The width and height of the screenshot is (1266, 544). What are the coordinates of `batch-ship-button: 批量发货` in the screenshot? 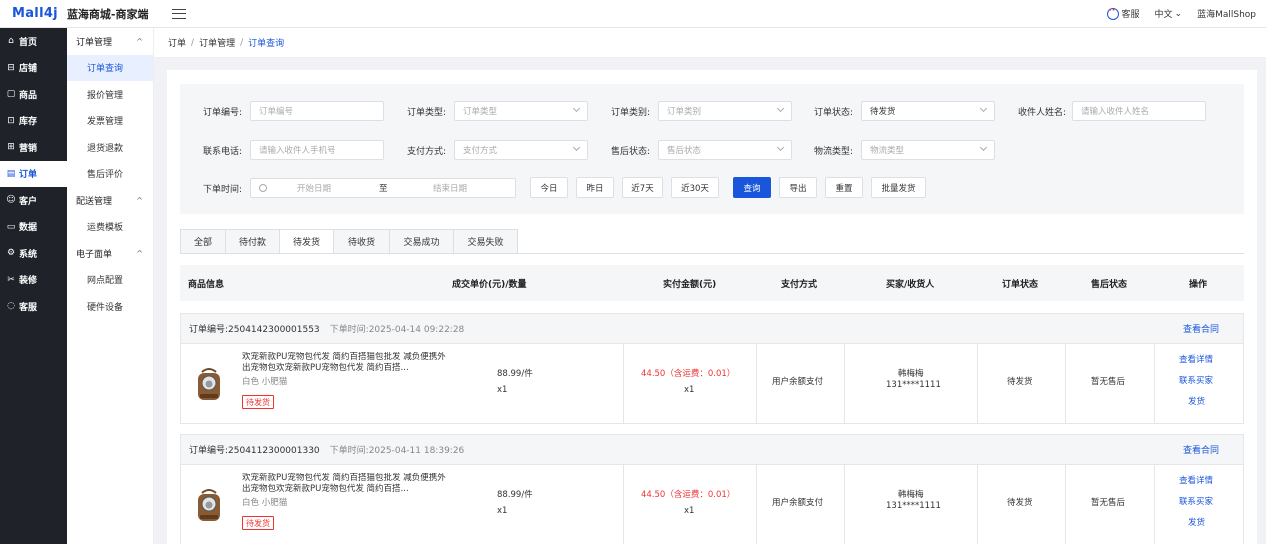 It's located at (898, 187).